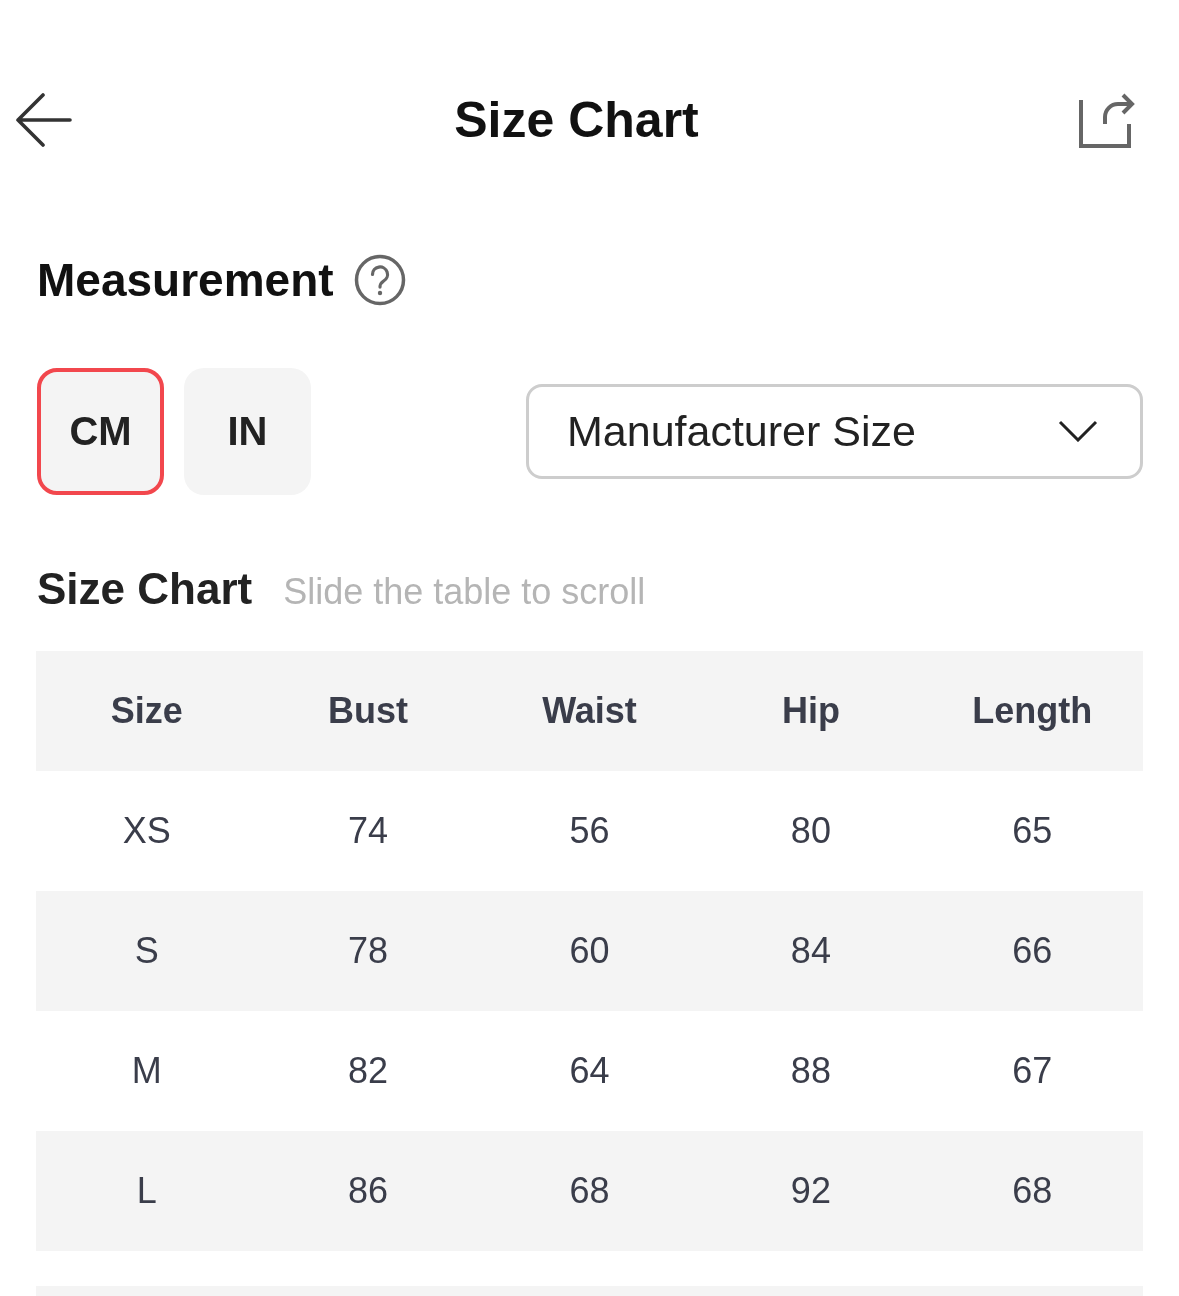  Describe the element at coordinates (1032, 951) in the screenshot. I see `table-cell: 66` at that location.